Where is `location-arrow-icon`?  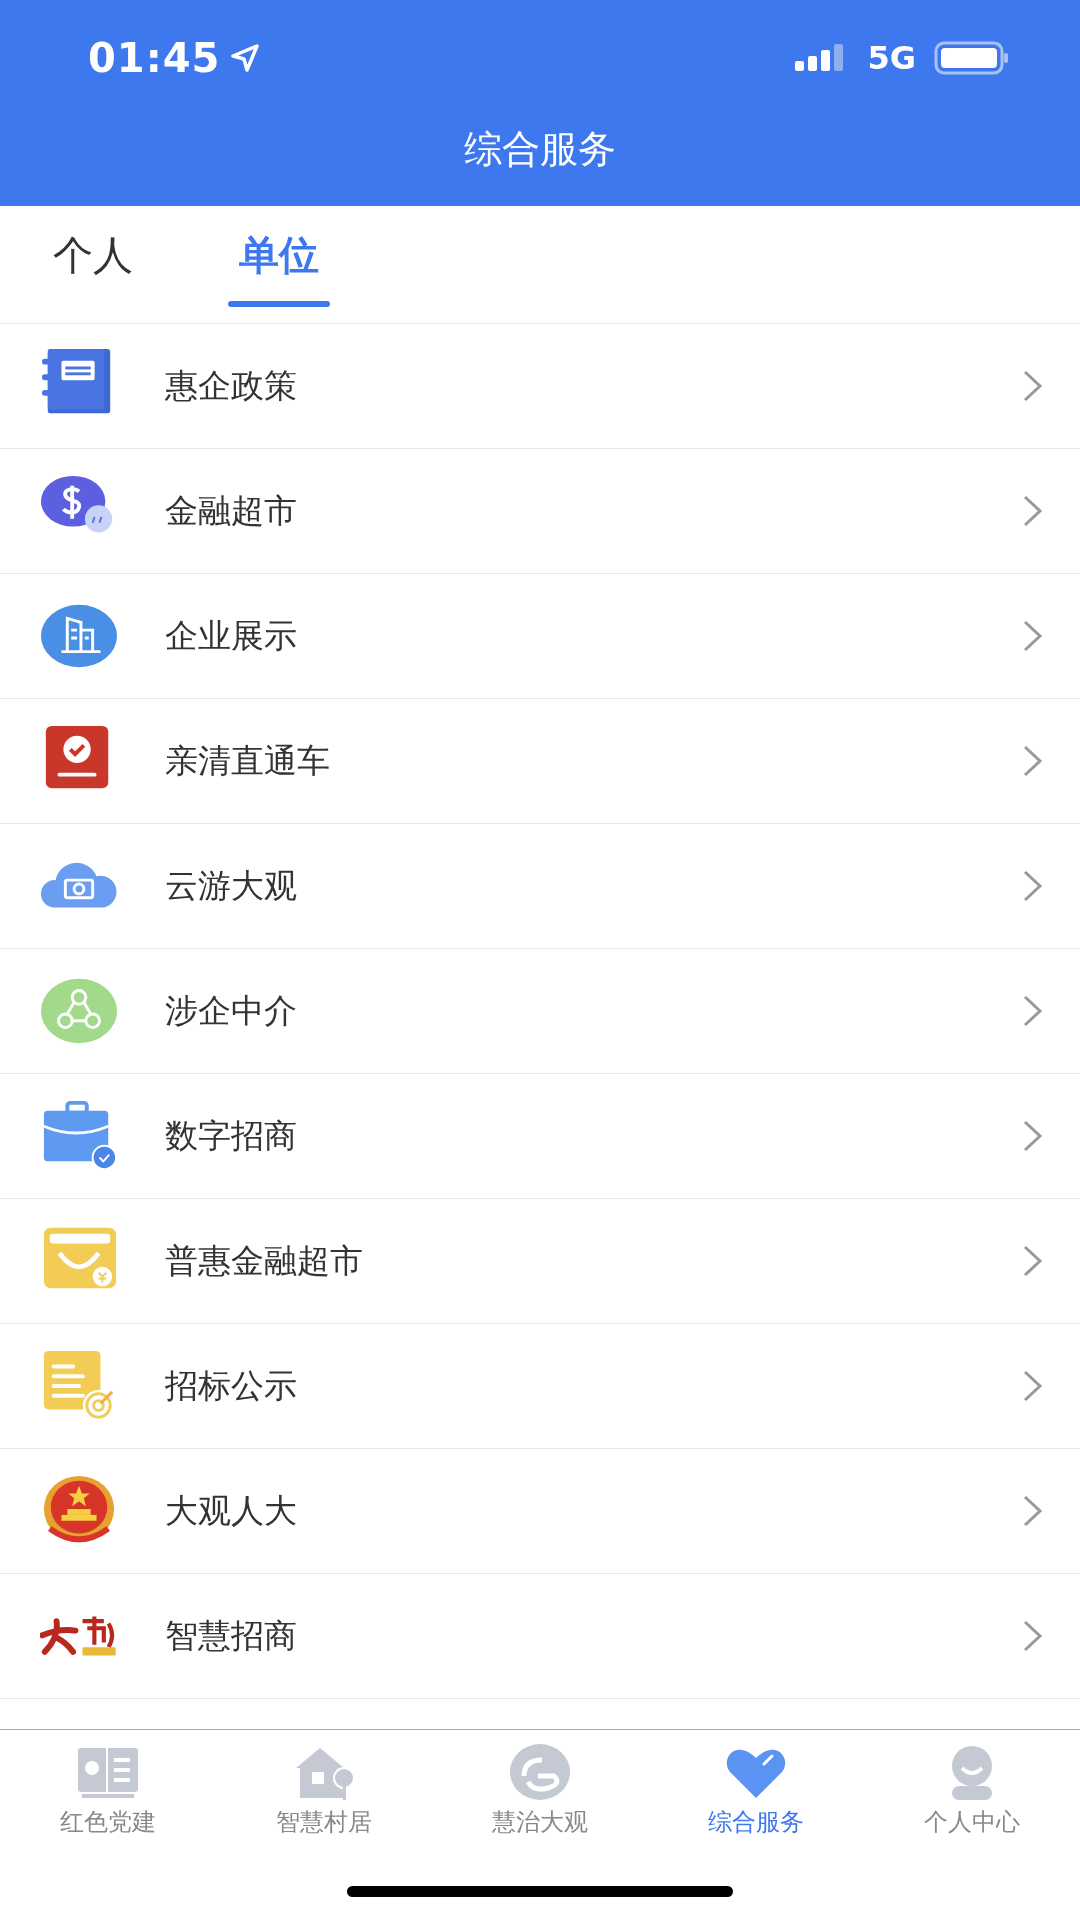
location-arrow-icon is located at coordinates (245, 58).